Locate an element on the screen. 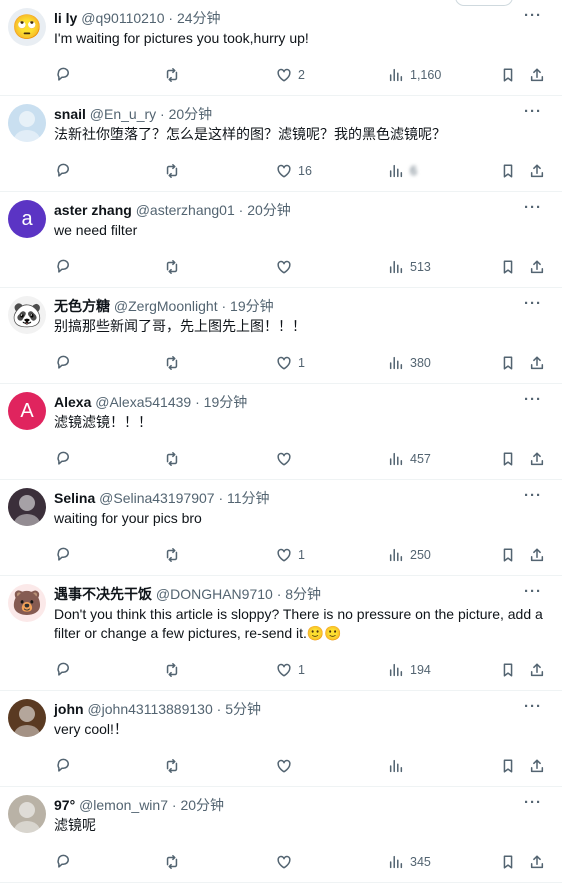 The height and width of the screenshot is (883, 567). user-handle: @Alexa541439 is located at coordinates (143, 402).